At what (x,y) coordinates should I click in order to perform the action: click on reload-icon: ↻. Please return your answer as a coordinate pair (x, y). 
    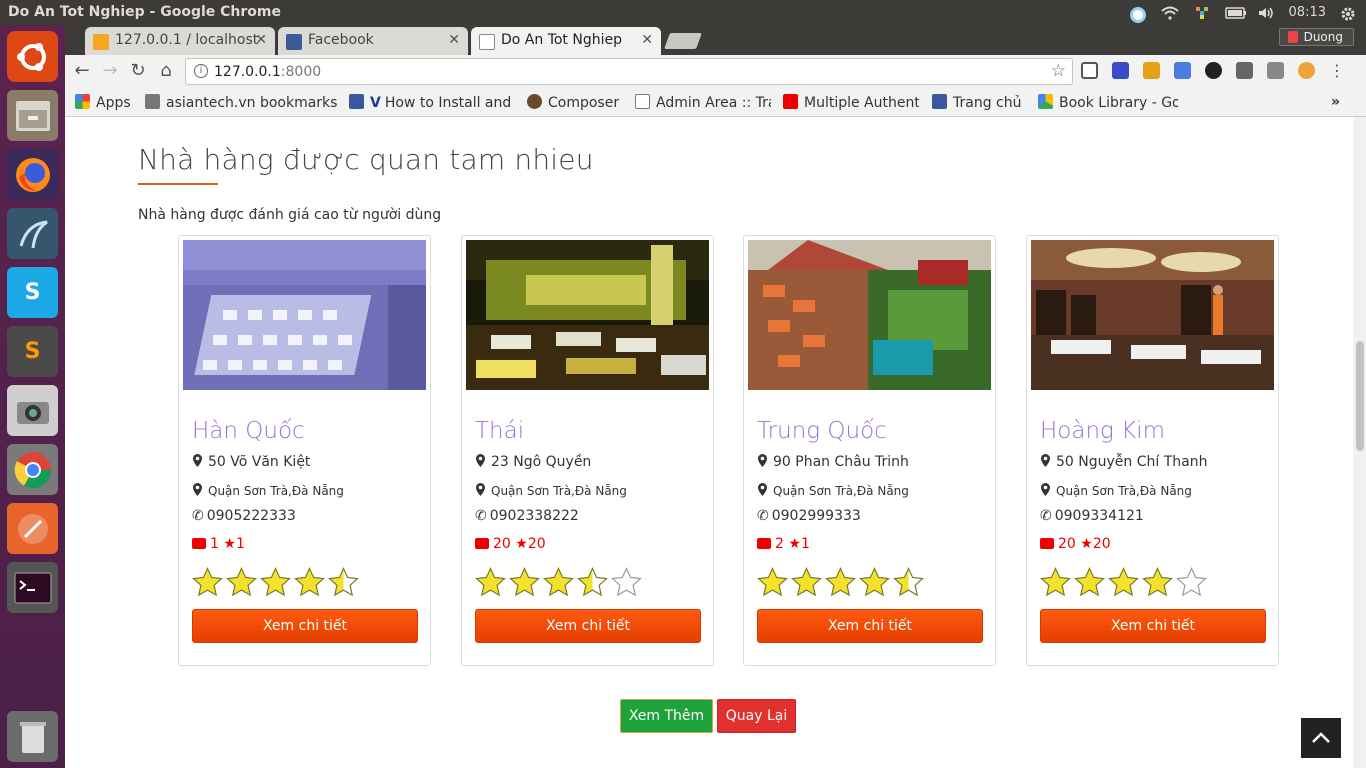
    Looking at the image, I should click on (138, 71).